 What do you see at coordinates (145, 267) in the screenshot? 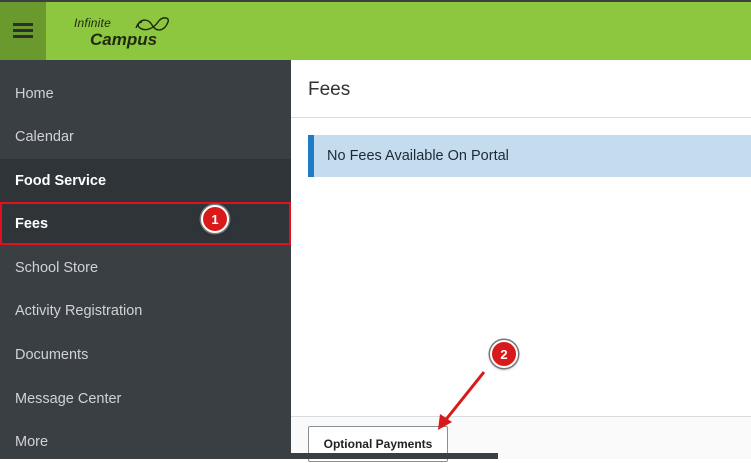
I see `sidebar-item-school-store: School Store` at bounding box center [145, 267].